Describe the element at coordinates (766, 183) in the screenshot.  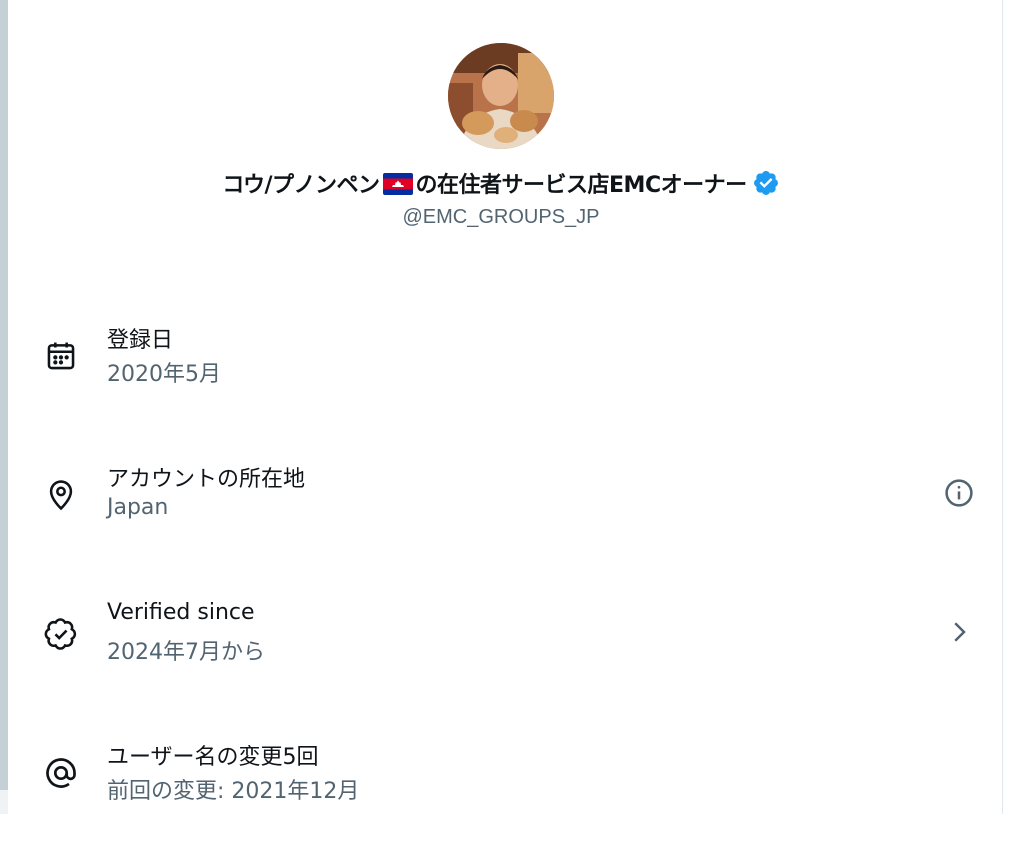
I see `verified-badge-icon` at that location.